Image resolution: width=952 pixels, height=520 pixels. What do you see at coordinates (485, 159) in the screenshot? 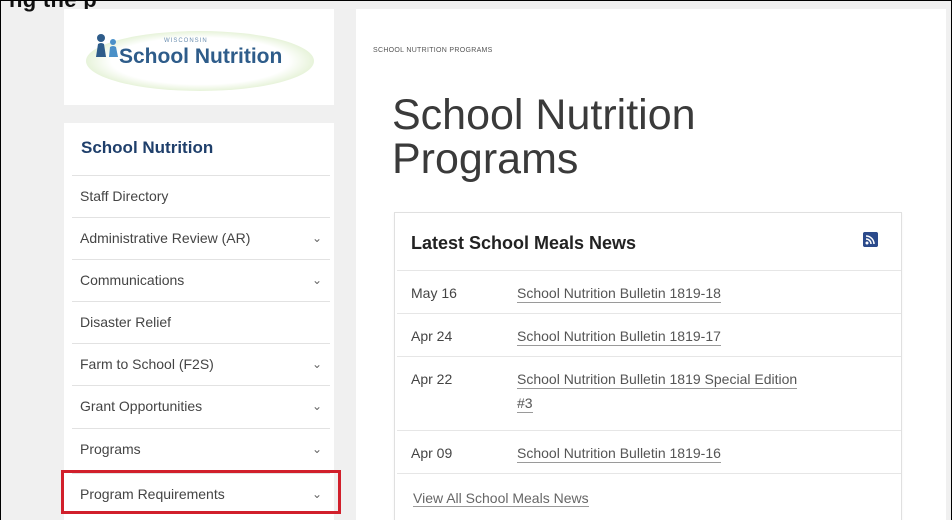
I see `page-title-line2: Programs` at bounding box center [485, 159].